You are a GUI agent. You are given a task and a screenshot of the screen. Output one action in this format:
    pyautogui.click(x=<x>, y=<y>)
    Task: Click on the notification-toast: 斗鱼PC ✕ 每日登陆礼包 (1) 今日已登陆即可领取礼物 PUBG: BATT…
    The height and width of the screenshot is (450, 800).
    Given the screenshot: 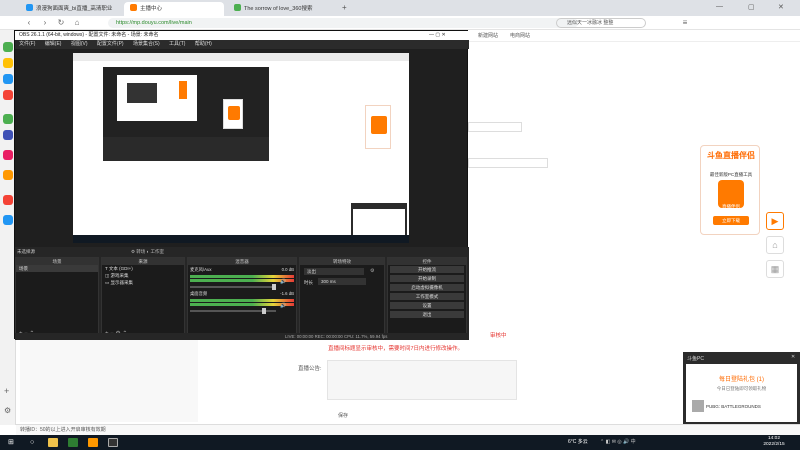 What is the action you would take?
    pyautogui.click(x=741, y=388)
    